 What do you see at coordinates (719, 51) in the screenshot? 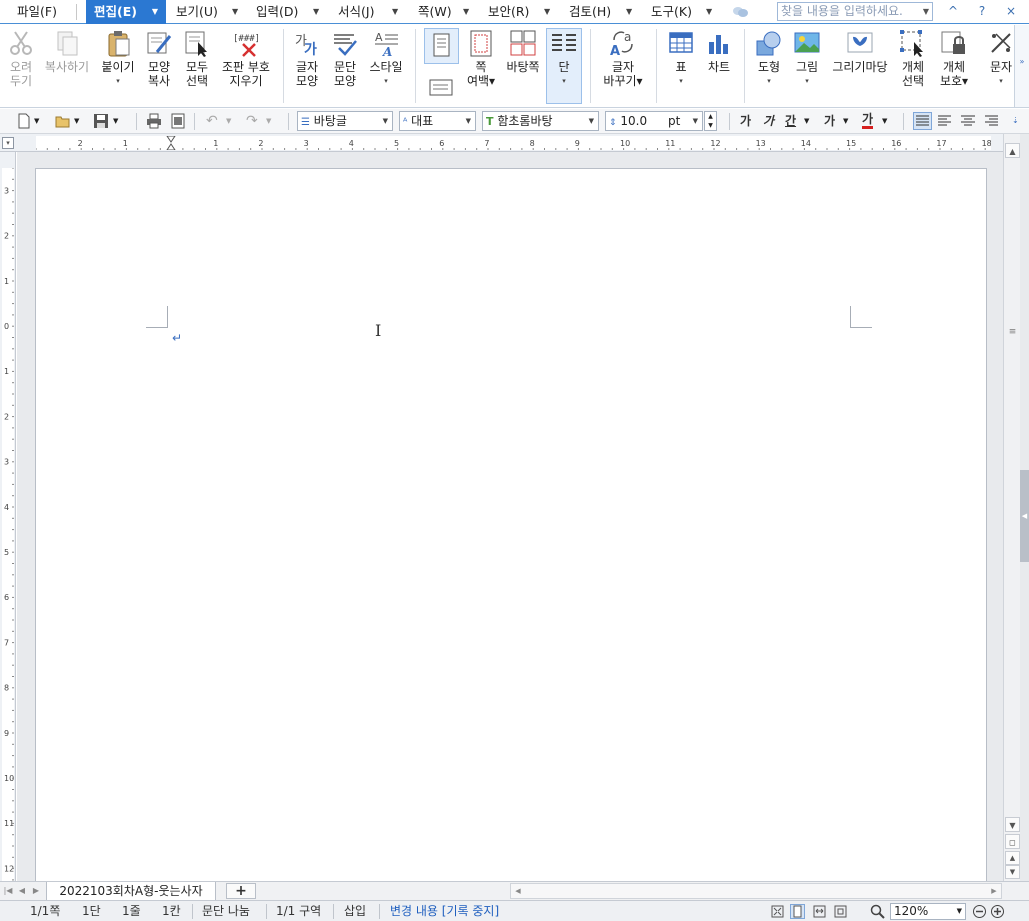
I see `chart-button: 차트` at bounding box center [719, 51].